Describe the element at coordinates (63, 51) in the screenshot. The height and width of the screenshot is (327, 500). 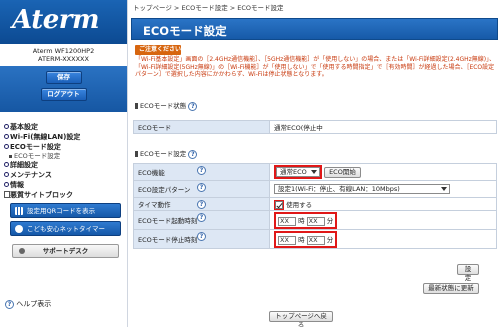
I see `device-model: Aterm WF1200HP2` at that location.